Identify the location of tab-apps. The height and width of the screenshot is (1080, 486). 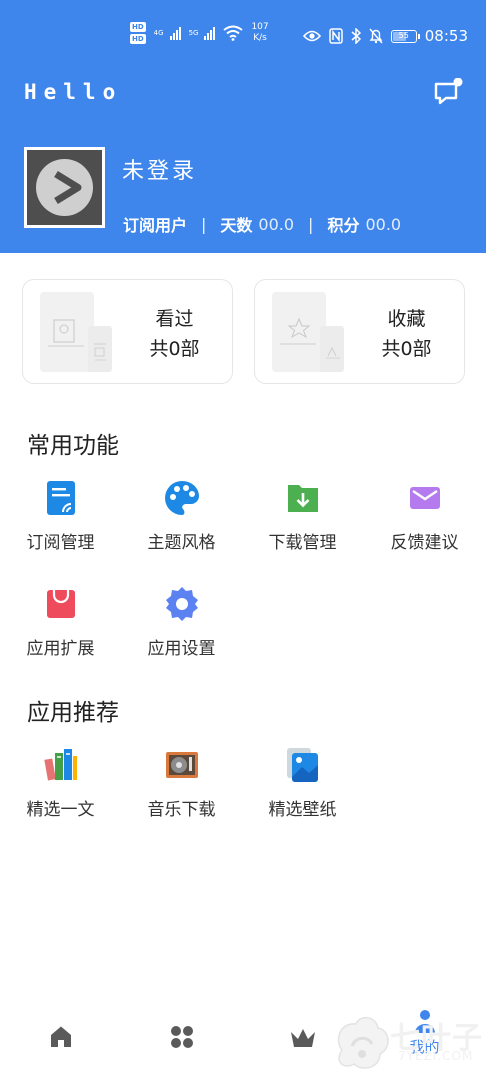
(181, 1037).